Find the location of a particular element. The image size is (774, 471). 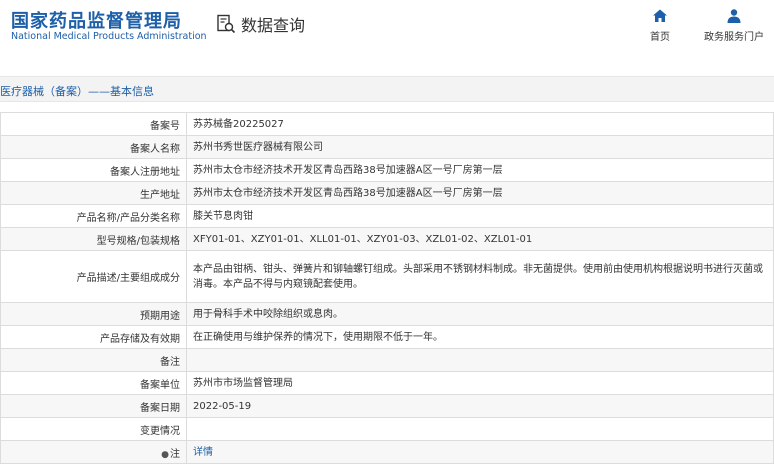

row-value: 苏州市市场监督管理局 is located at coordinates (480, 383).